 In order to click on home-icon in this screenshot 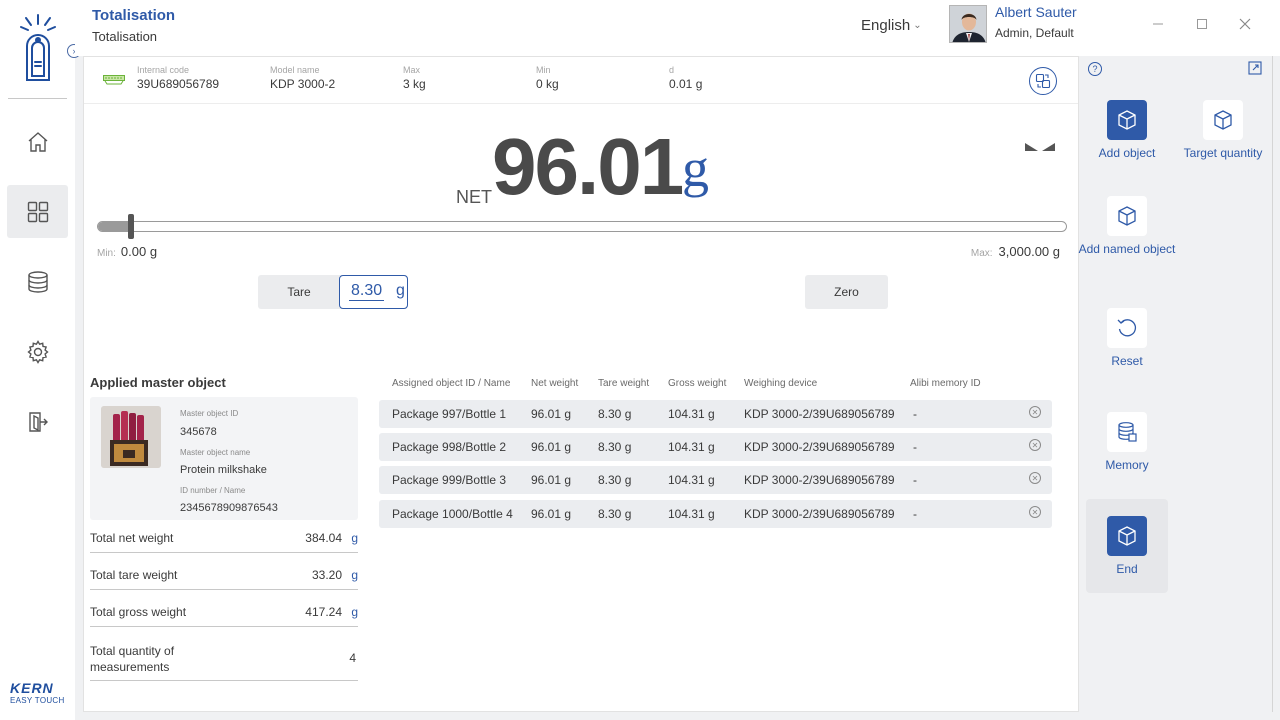, I will do `click(37, 141)`.